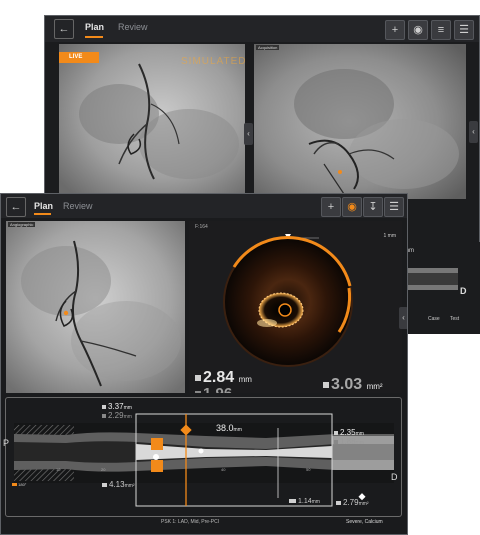 Image resolution: width=480 pixels, height=535 pixels. What do you see at coordinates (403, 318) in the screenshot?
I see `front-right-collapse-icon: ‹` at bounding box center [403, 318].